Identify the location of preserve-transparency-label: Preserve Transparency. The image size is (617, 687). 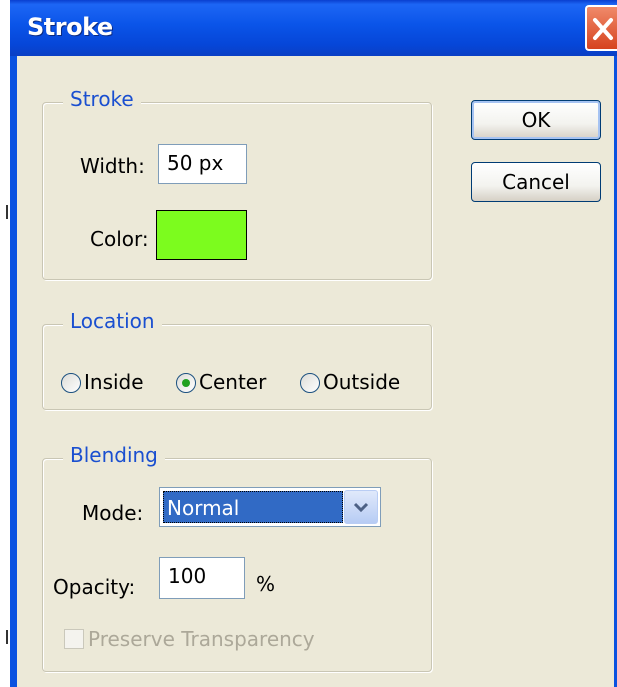
(201, 639).